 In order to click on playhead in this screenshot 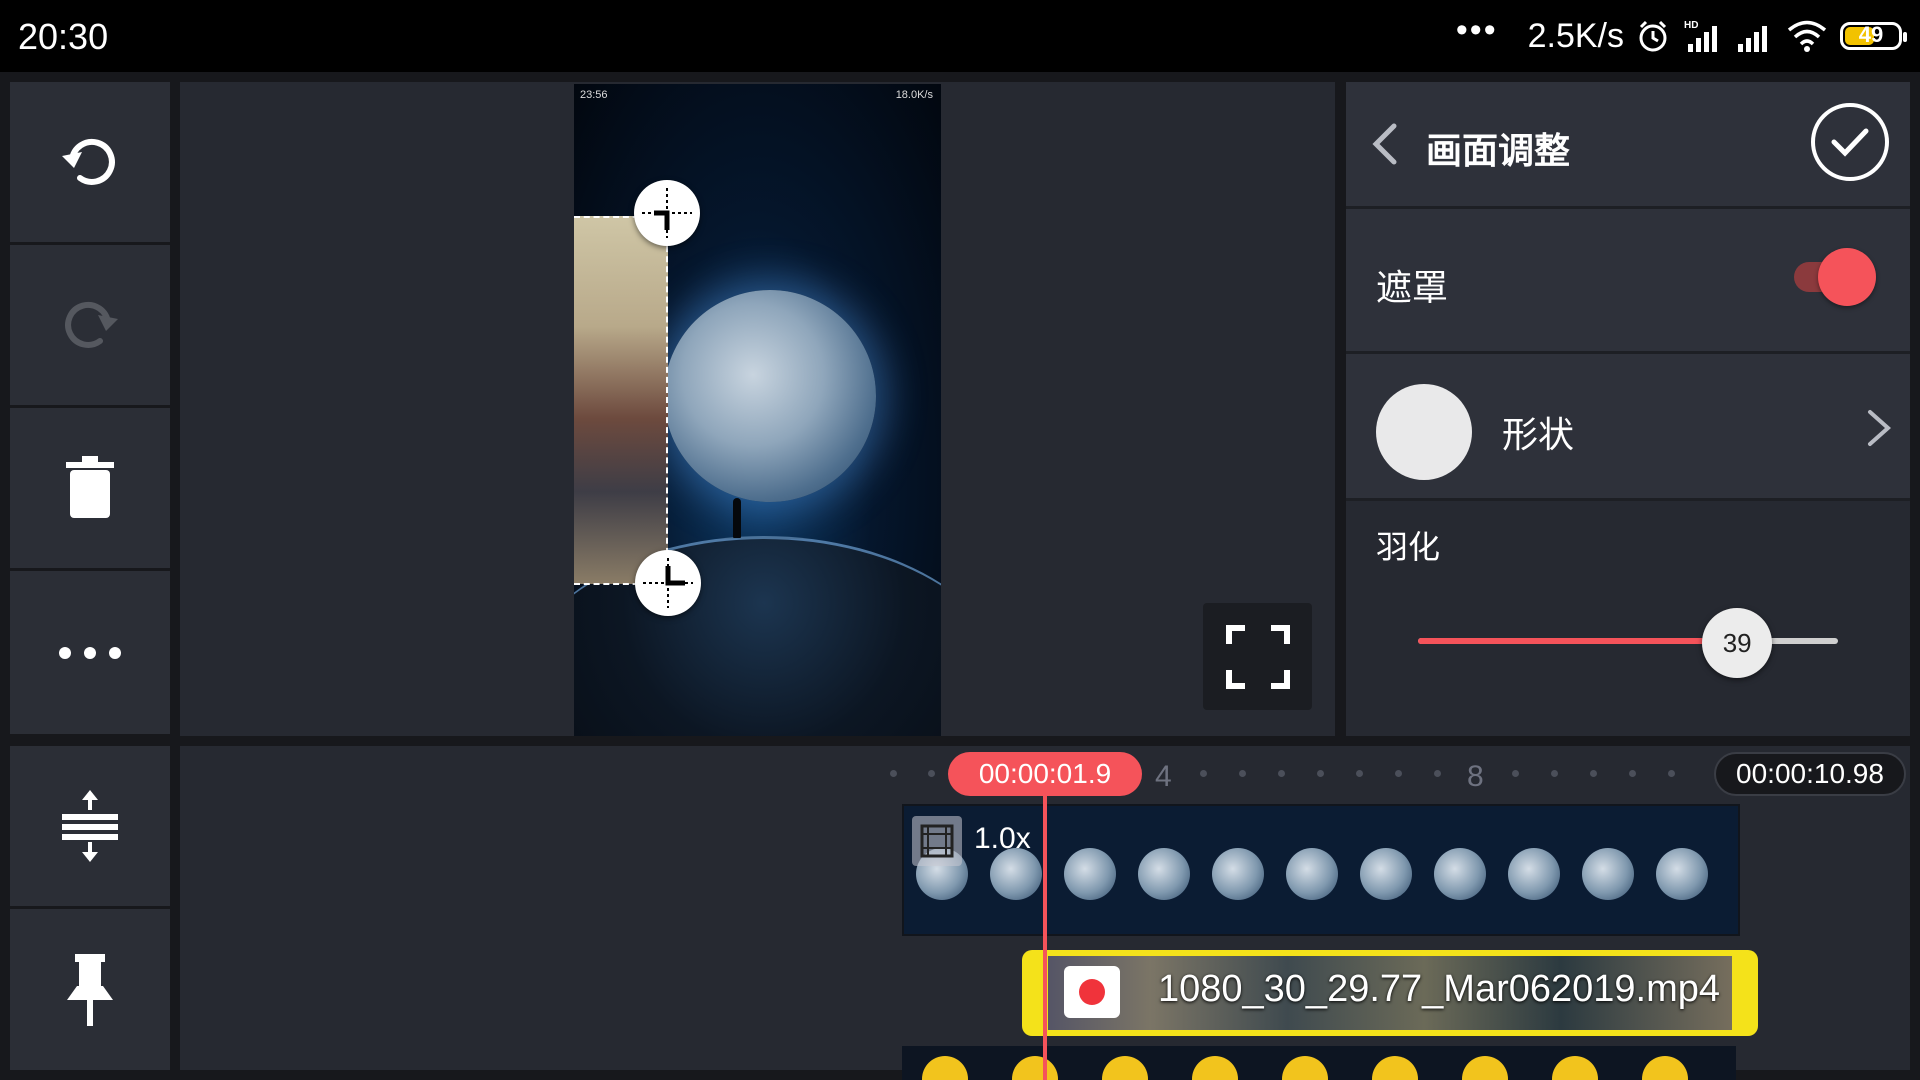, I will do `click(1045, 938)`.